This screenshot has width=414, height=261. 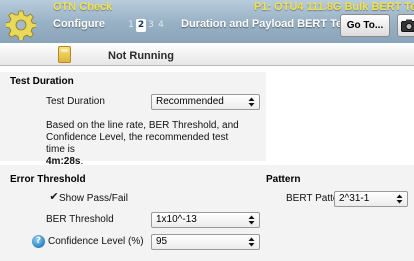 I want to click on confidence-level-value: 95, so click(x=162, y=241).